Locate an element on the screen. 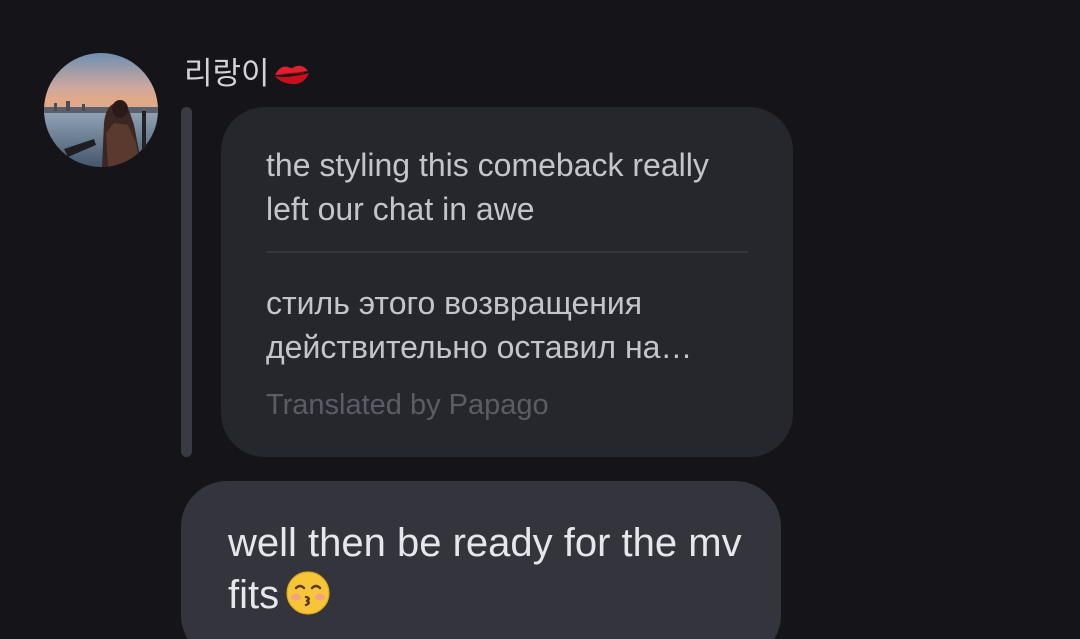  sender-name: 리랑이 is located at coordinates (227, 74).